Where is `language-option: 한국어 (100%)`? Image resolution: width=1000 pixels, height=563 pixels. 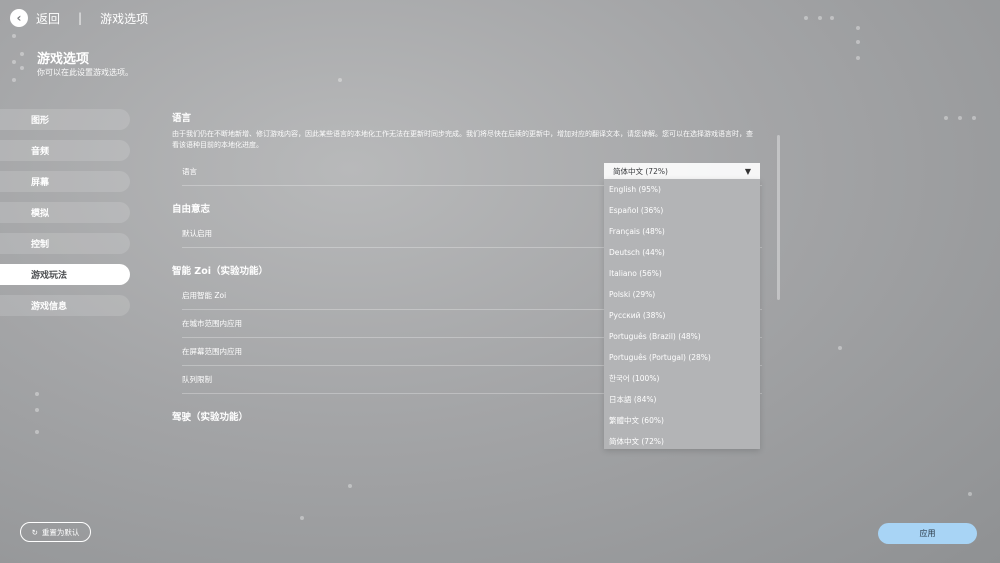 language-option: 한국어 (100%) is located at coordinates (682, 378).